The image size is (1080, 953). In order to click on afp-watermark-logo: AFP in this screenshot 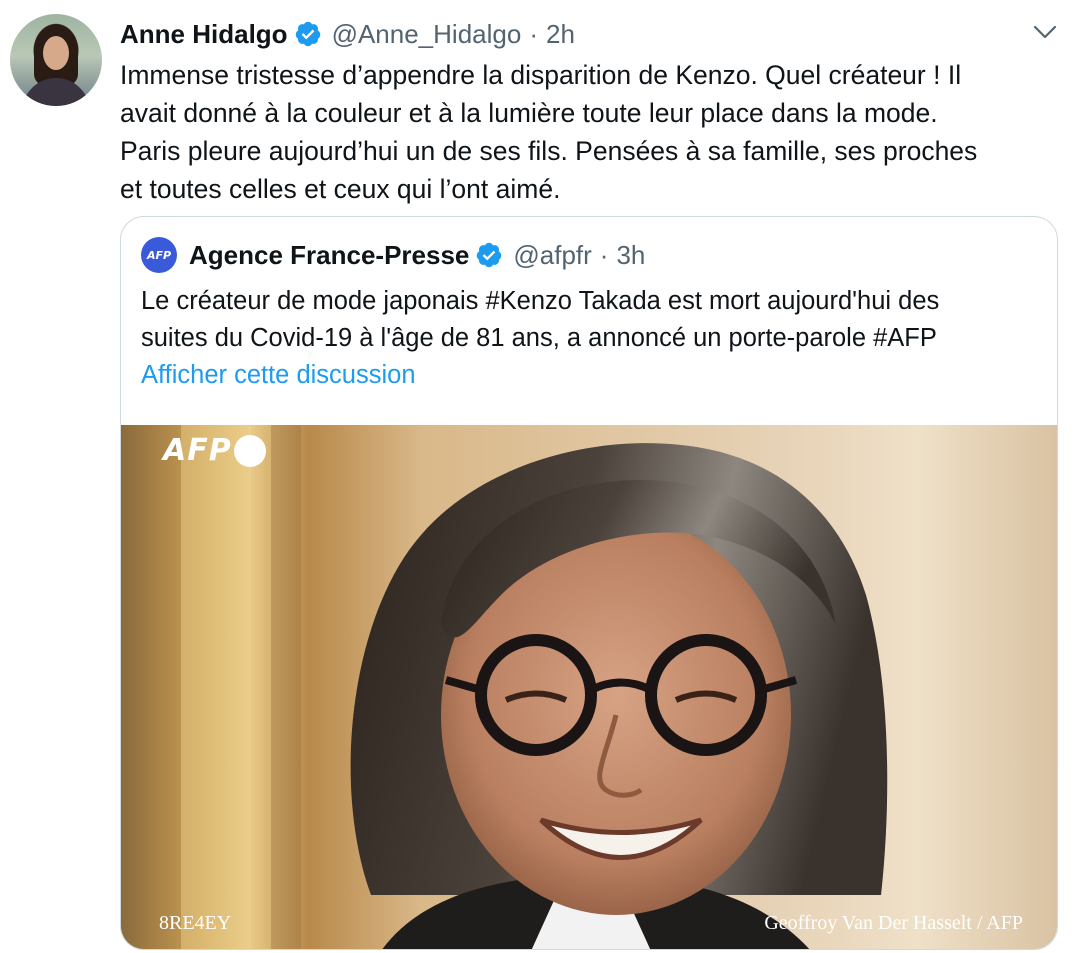, I will do `click(214, 450)`.